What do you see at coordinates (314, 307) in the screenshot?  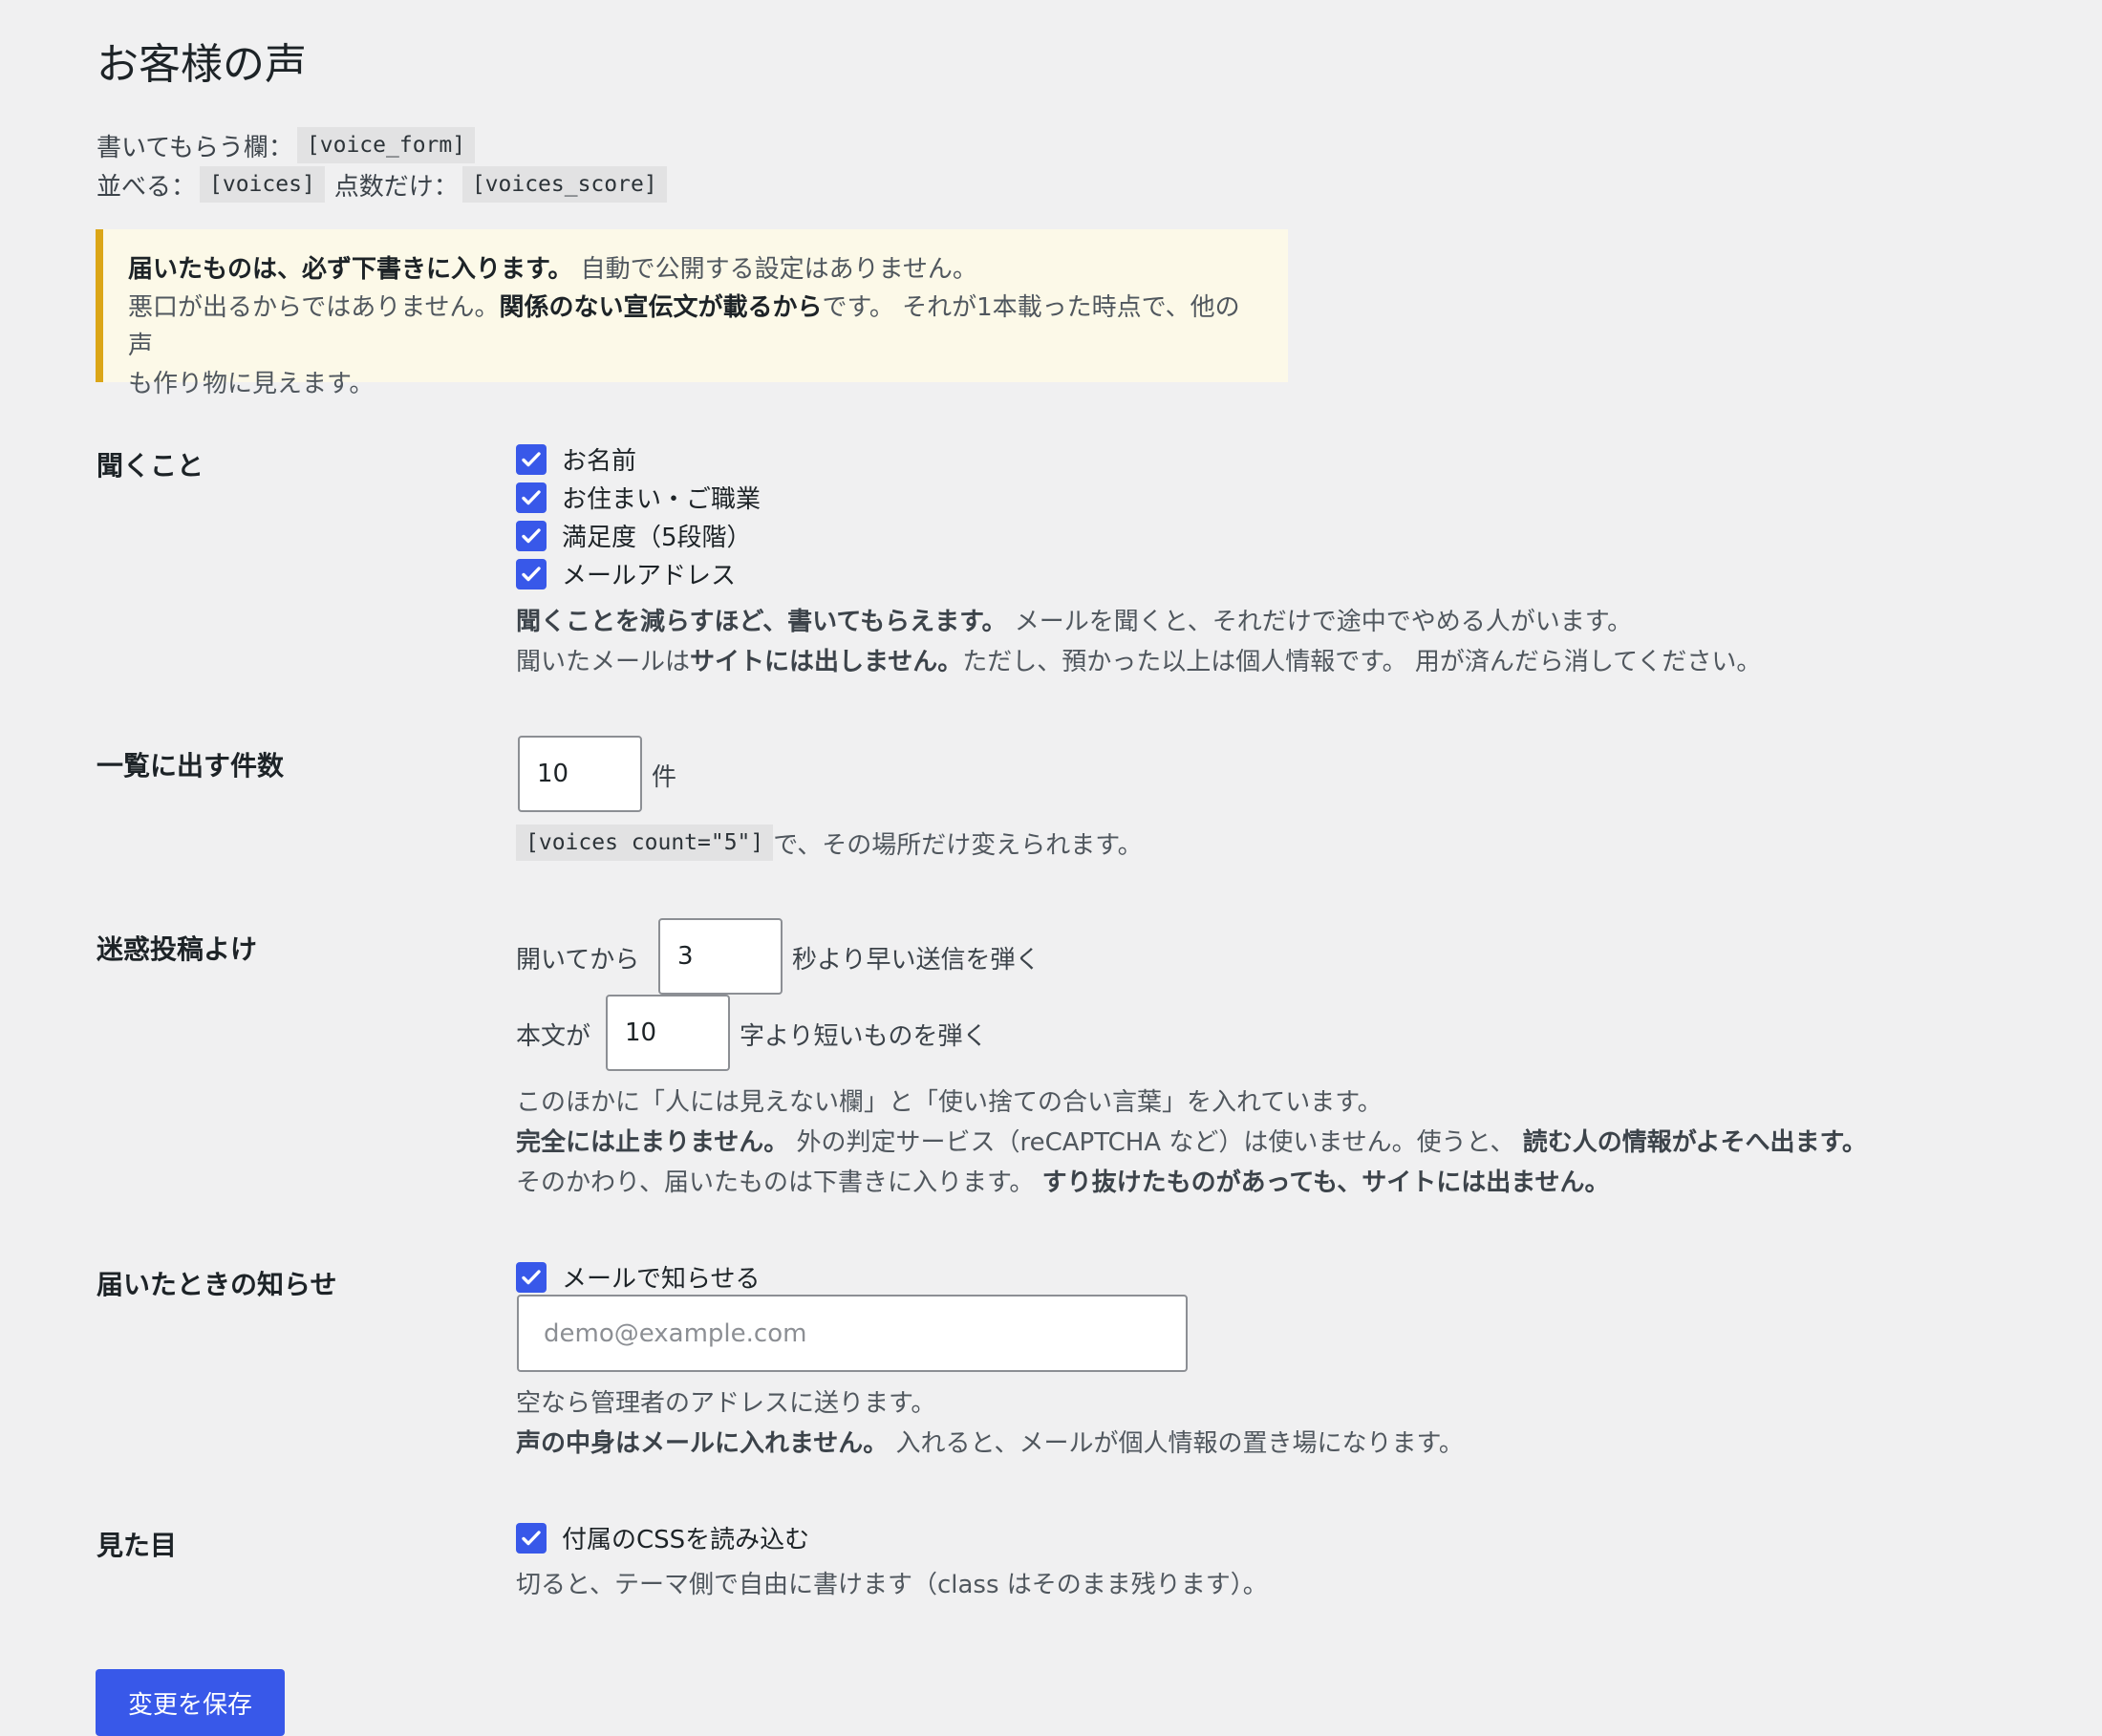 I see `notice-line2a: 悪口が出るからではありません。` at bounding box center [314, 307].